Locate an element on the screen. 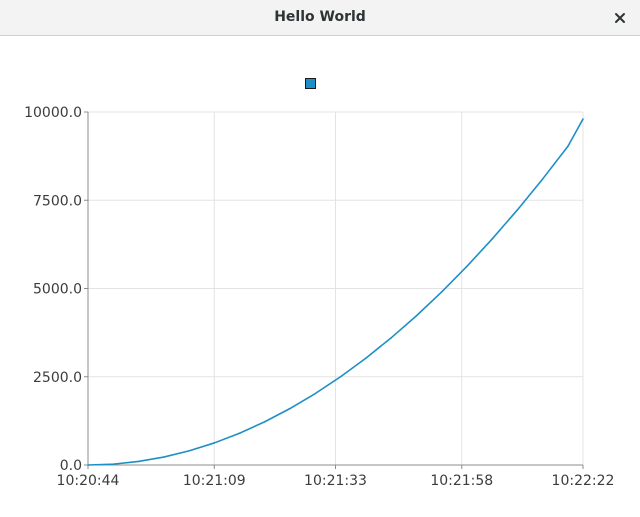 Image resolution: width=640 pixels, height=517 pixels. x-tick-label: 10:21:58 is located at coordinates (461, 481).